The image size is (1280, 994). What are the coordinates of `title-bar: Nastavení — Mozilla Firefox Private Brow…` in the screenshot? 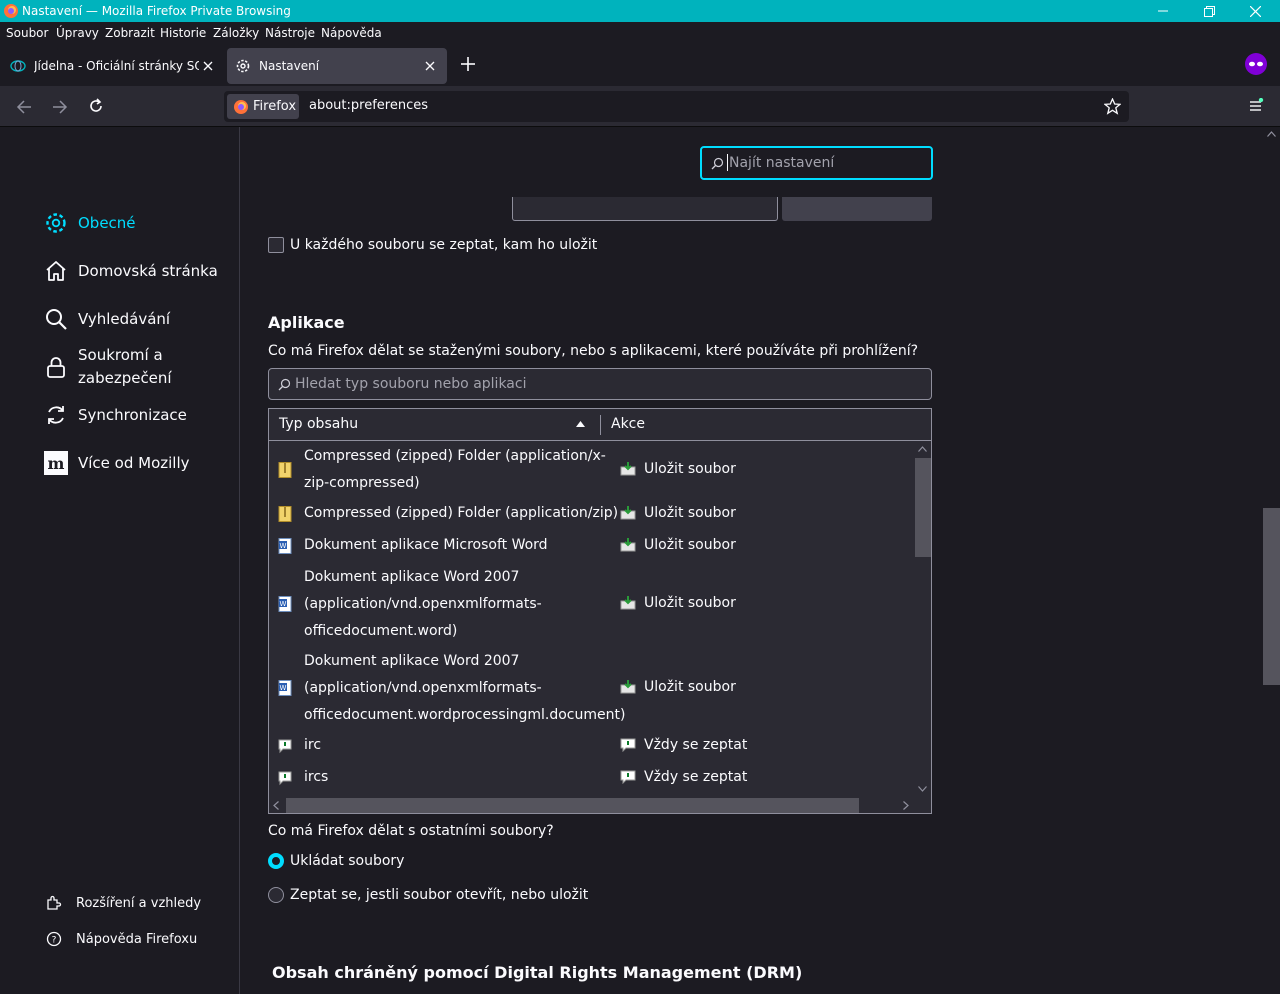 It's located at (640, 11).